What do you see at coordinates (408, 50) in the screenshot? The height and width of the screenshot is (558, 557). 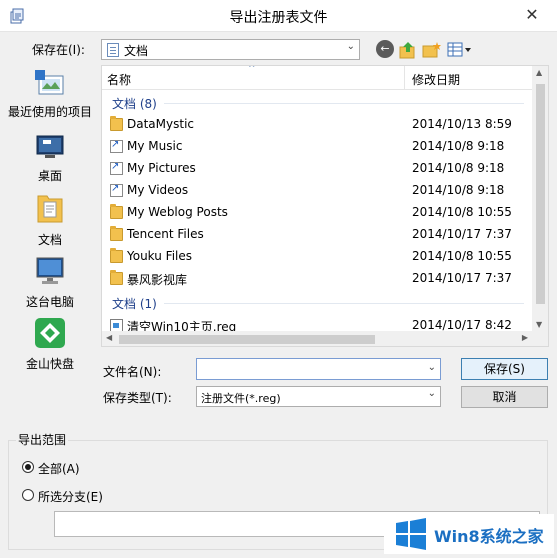 I see `up-folder-icon` at bounding box center [408, 50].